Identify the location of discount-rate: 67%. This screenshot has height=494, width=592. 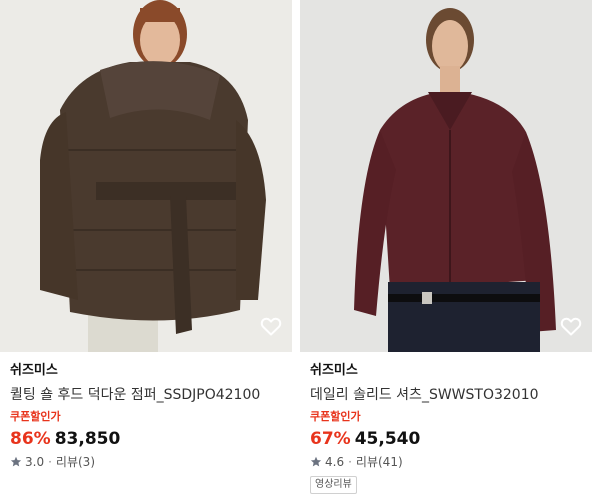
(330, 439).